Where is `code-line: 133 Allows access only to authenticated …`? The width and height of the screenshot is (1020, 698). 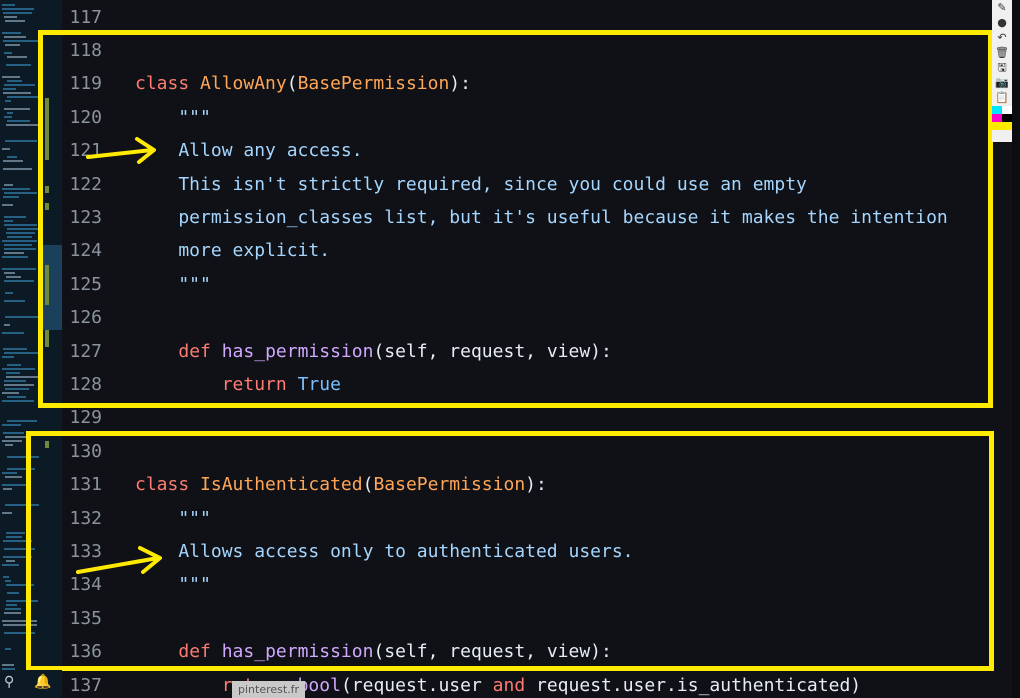 code-line: 133 Allows access only to authenticated … is located at coordinates (347, 551).